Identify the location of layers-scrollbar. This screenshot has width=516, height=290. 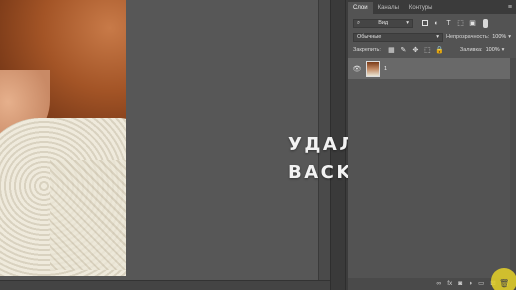
(513, 168).